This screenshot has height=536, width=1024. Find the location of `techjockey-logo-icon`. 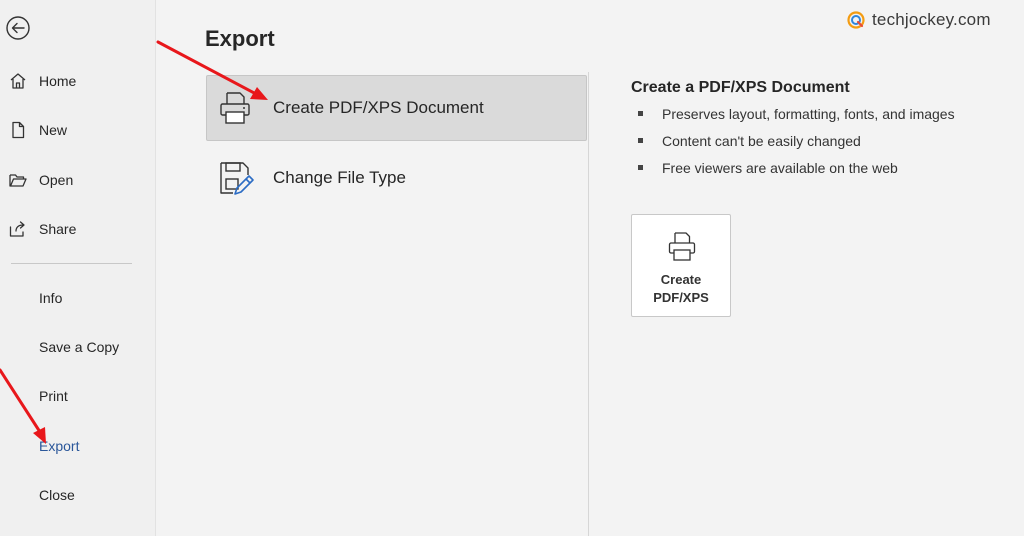

techjockey-logo-icon is located at coordinates (856, 20).